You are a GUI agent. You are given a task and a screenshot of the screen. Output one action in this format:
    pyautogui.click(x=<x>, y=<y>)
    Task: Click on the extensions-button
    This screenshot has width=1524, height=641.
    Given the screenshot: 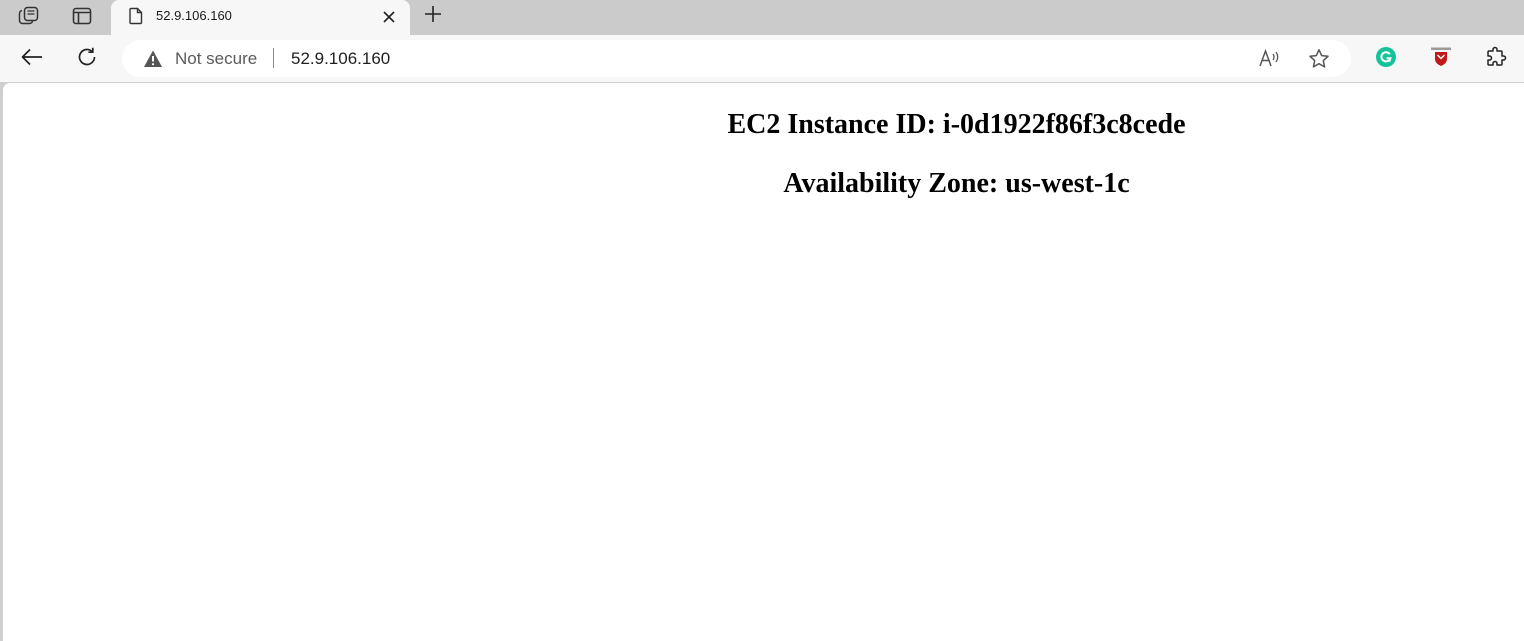 What is the action you would take?
    pyautogui.click(x=1496, y=59)
    